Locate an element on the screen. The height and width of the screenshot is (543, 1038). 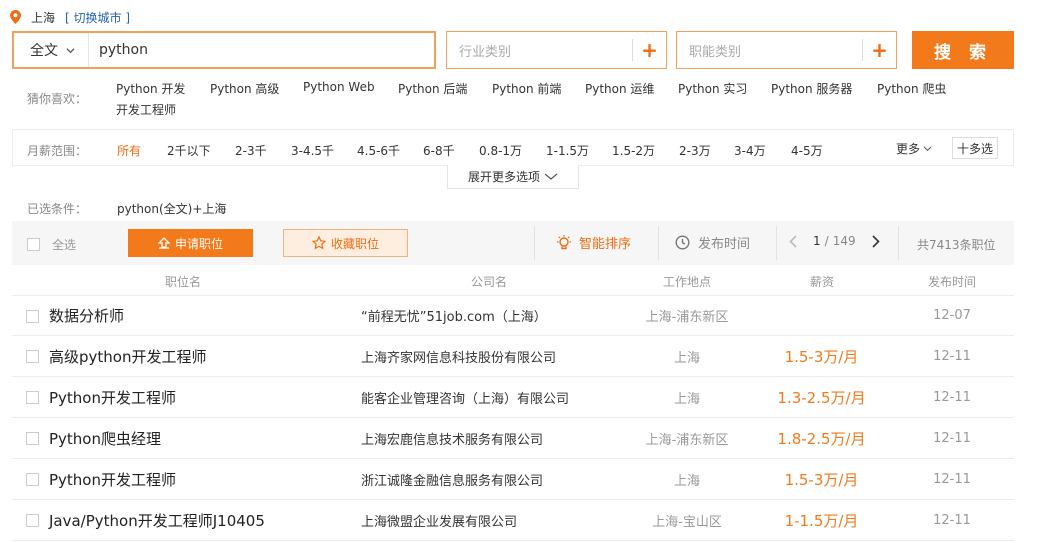
job-date: 12-11 is located at coordinates (952, 356).